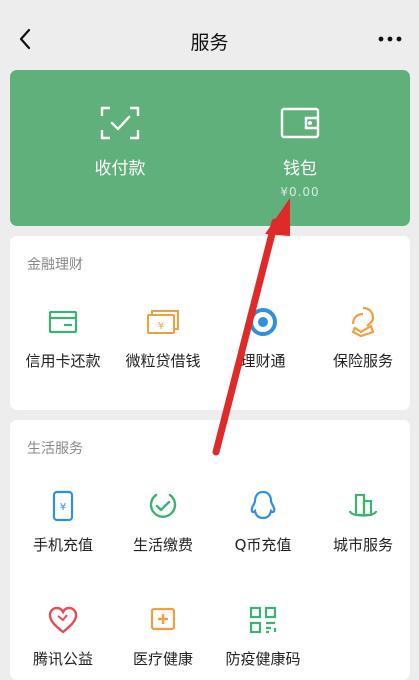  Describe the element at coordinates (63, 620) in the screenshot. I see `charity-heart-icon` at that location.